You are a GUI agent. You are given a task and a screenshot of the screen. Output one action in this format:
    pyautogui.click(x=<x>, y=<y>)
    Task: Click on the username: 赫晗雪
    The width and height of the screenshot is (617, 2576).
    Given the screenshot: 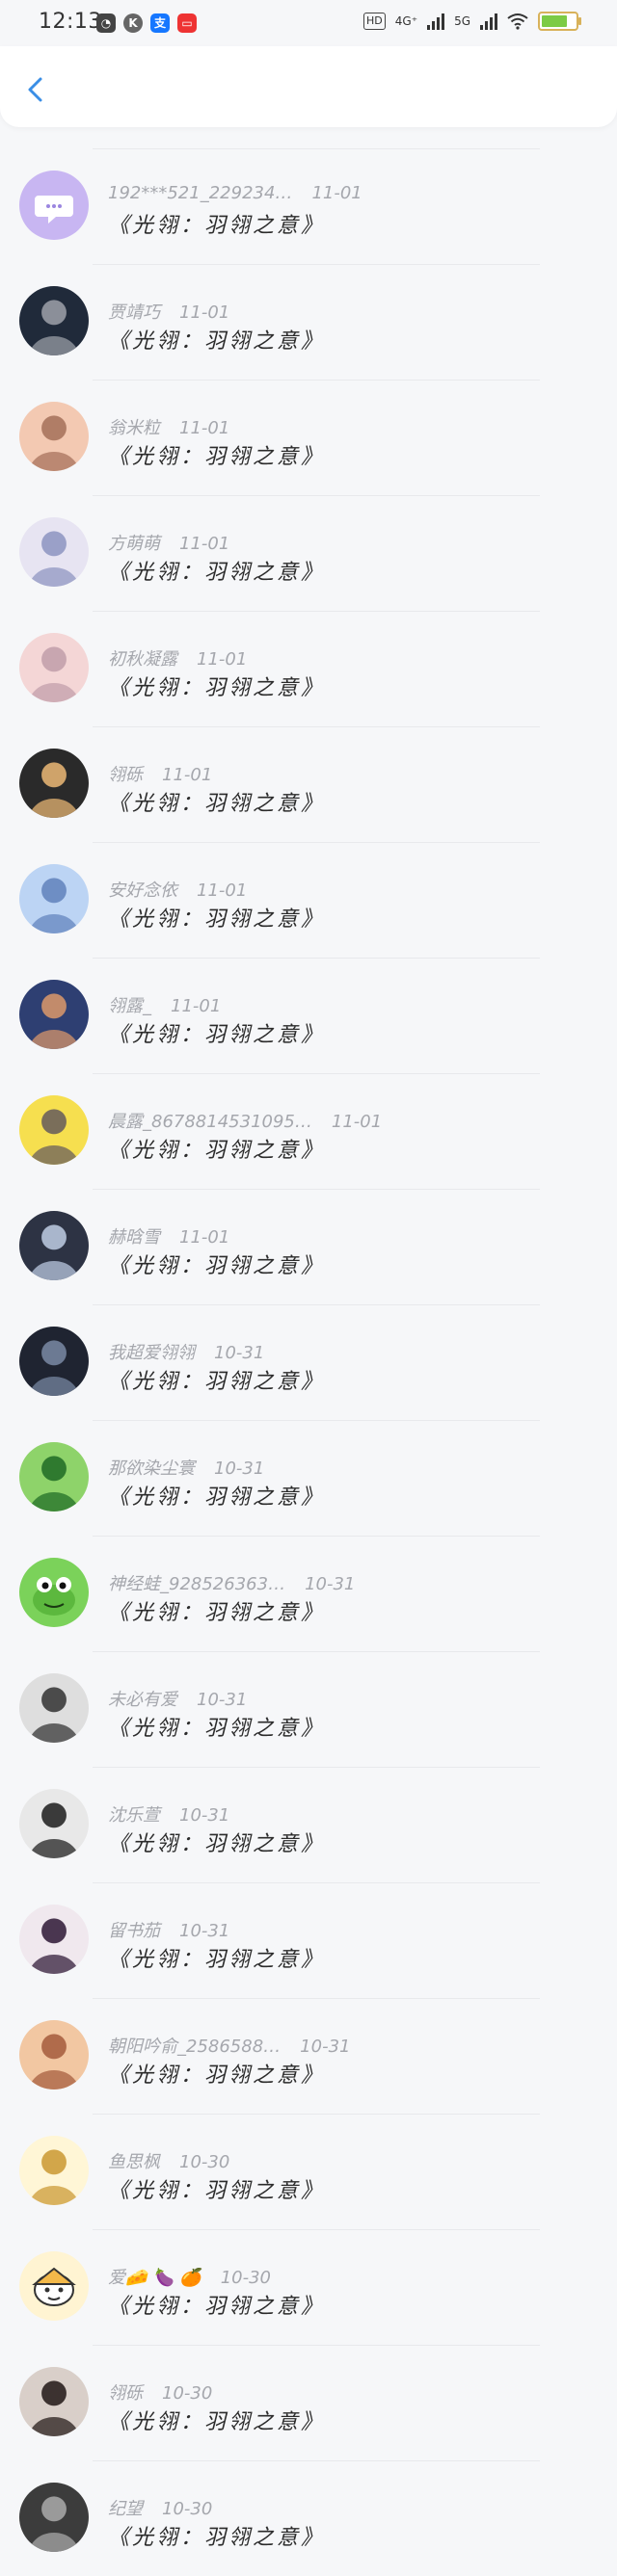 What is the action you would take?
    pyautogui.click(x=134, y=1238)
    